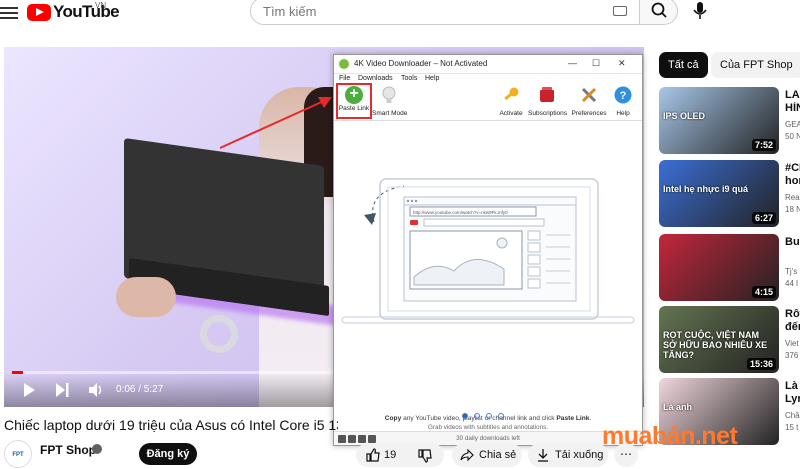  I want to click on like-count: 19, so click(390, 455).